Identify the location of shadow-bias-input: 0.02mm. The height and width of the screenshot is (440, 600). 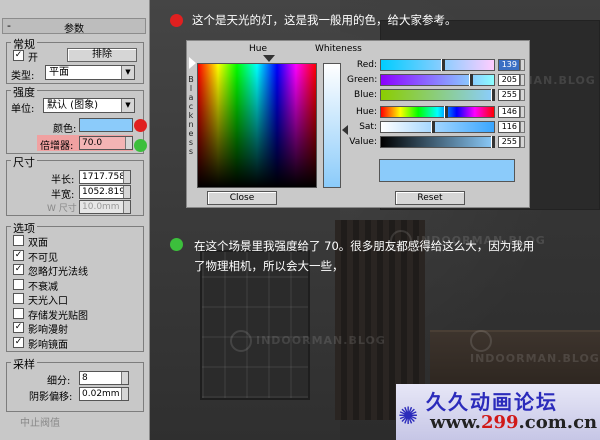
(104, 394).